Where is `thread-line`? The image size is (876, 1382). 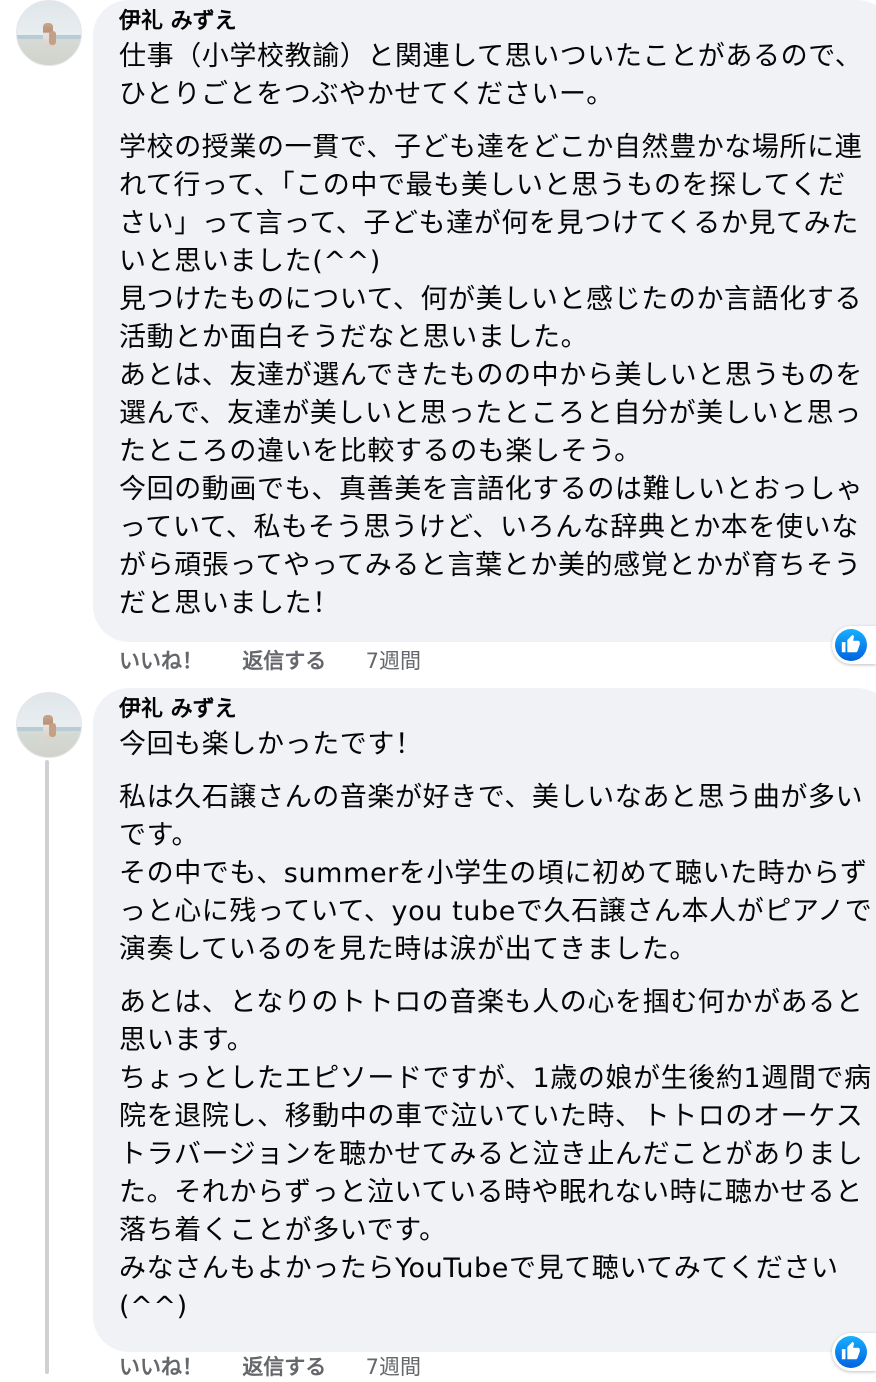 thread-line is located at coordinates (47, 1067).